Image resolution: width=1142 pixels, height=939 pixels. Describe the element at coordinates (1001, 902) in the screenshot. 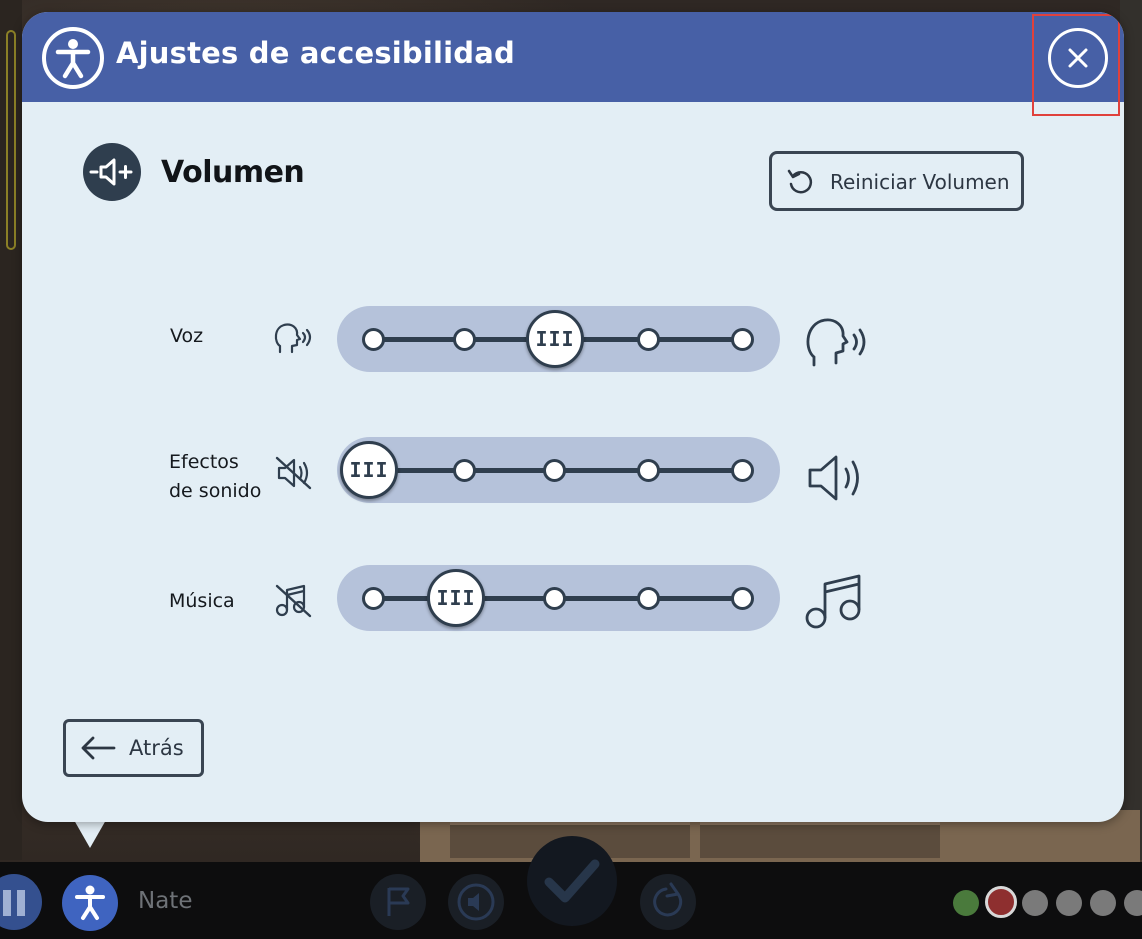

I see `progress-dot-current` at that location.